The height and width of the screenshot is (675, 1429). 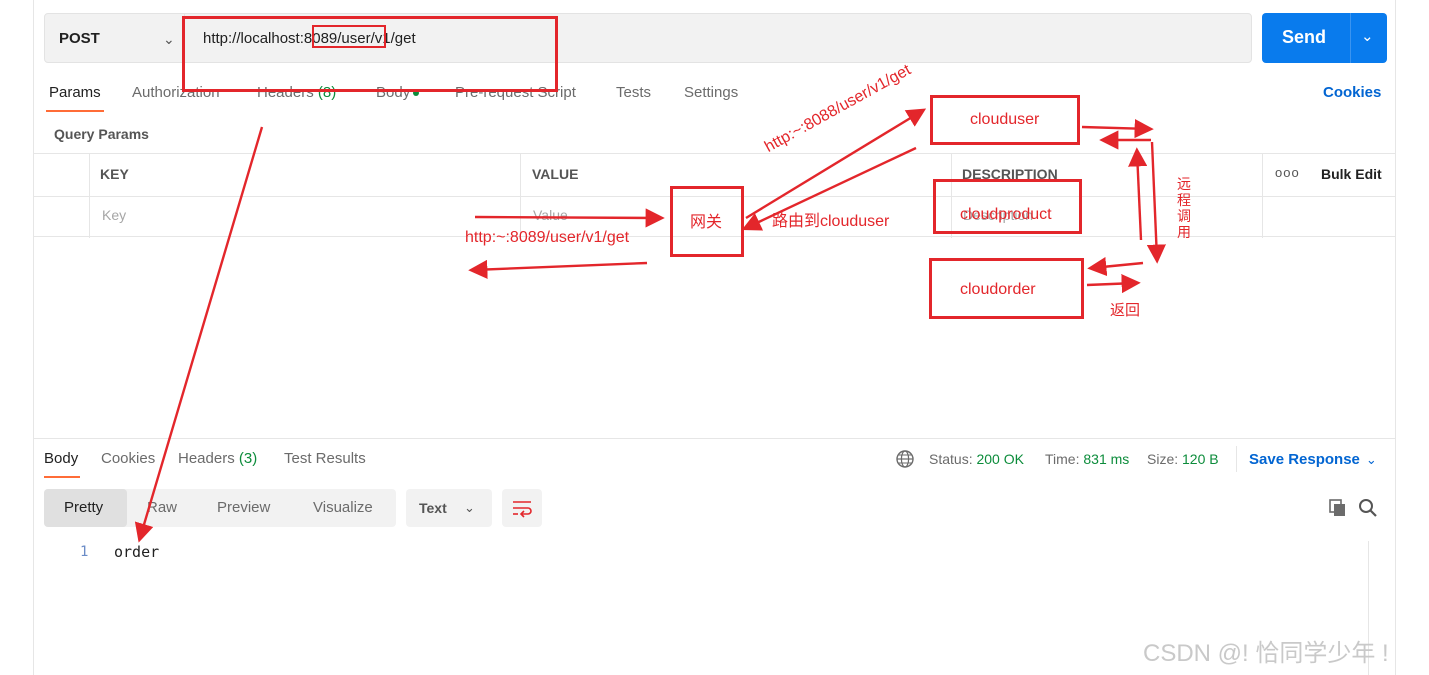 What do you see at coordinates (1184, 208) in the screenshot?
I see `annotation-rpc-label: 远程调用` at bounding box center [1184, 208].